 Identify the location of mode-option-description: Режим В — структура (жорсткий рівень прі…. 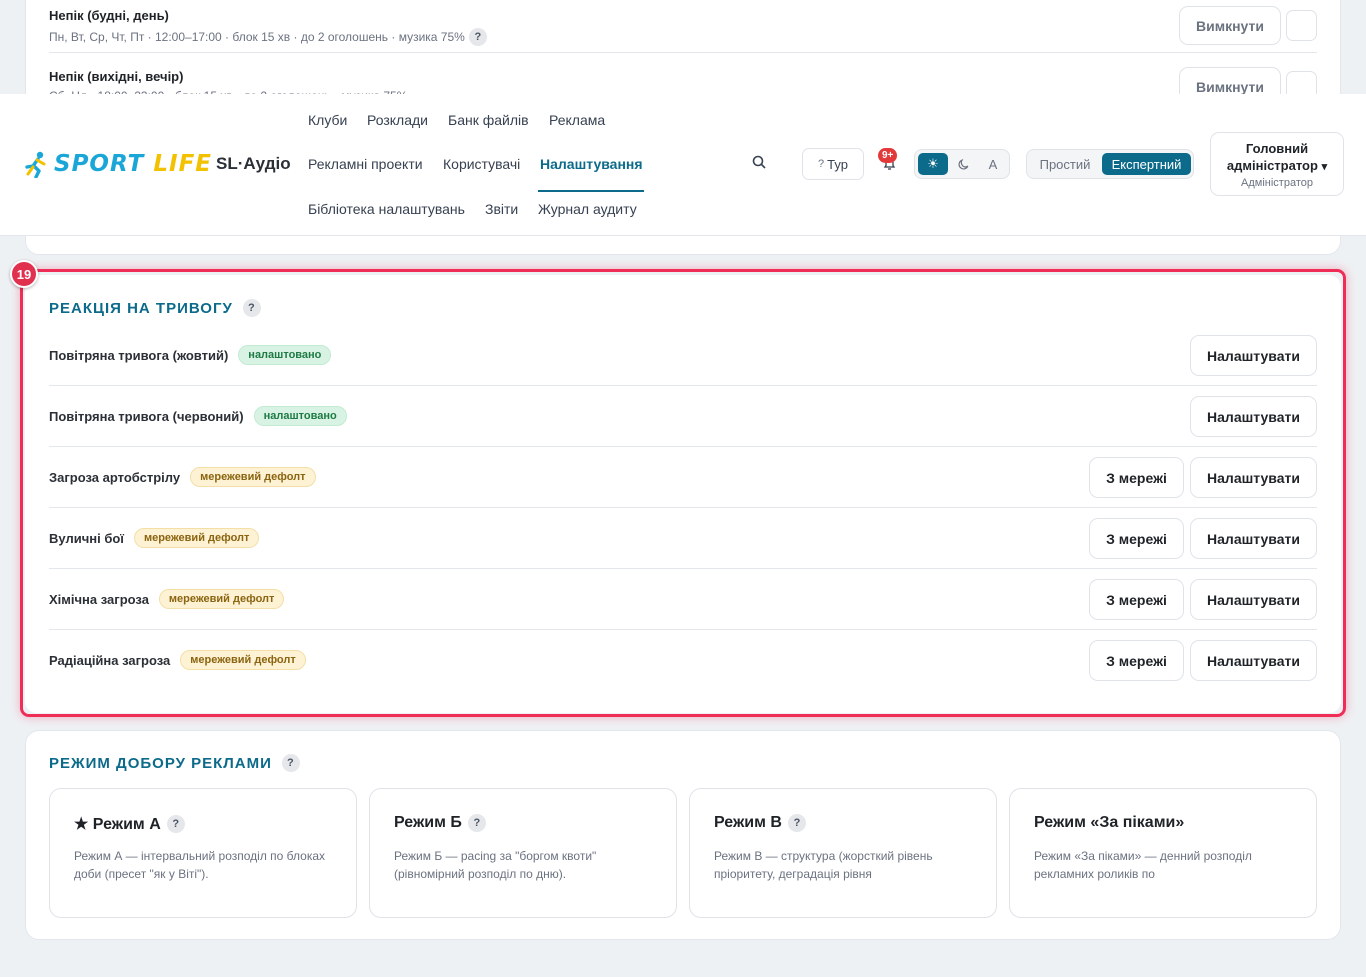
(823, 865).